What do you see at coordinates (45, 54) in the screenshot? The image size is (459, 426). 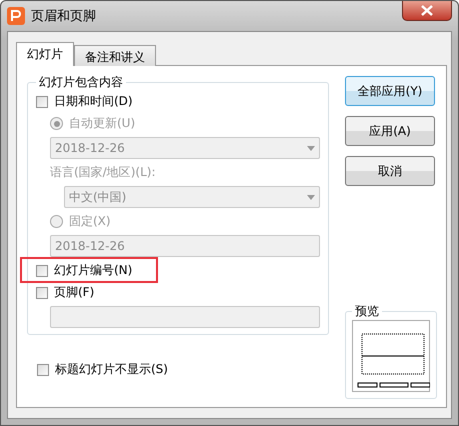 I see `tab: 幻灯片` at bounding box center [45, 54].